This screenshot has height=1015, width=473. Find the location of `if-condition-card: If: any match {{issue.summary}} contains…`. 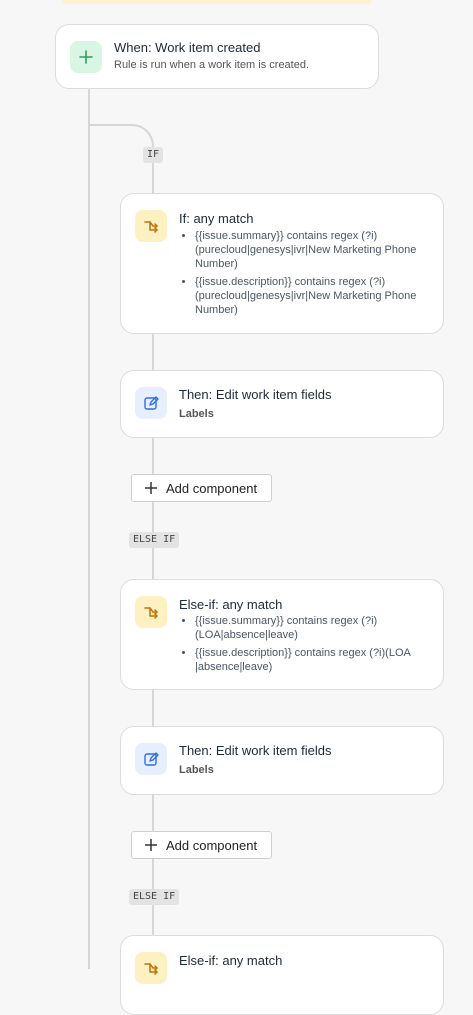

if-condition-card: If: any match {{issue.summary}} contains… is located at coordinates (282, 263).